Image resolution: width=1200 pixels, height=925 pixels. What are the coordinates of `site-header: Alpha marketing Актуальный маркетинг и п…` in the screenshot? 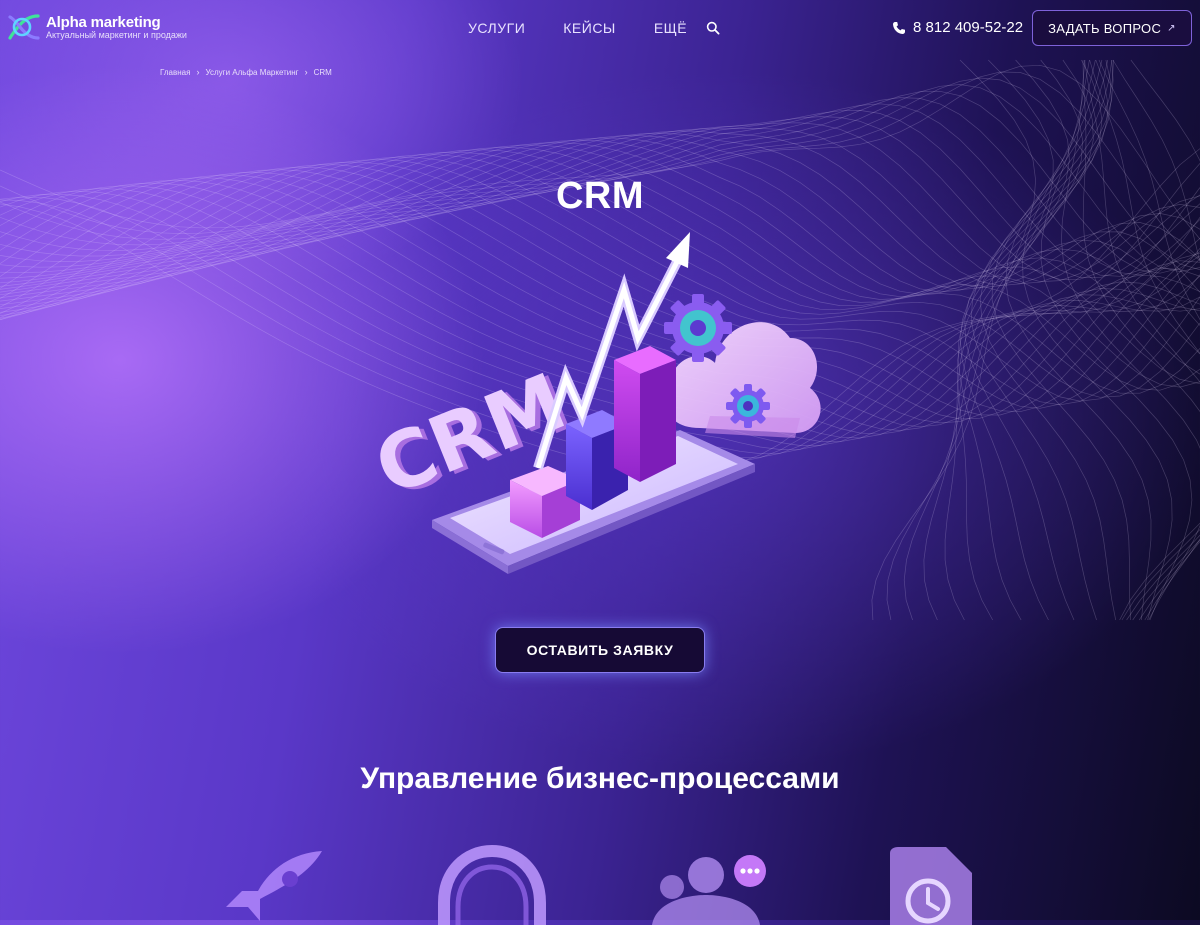 It's located at (600, 28).